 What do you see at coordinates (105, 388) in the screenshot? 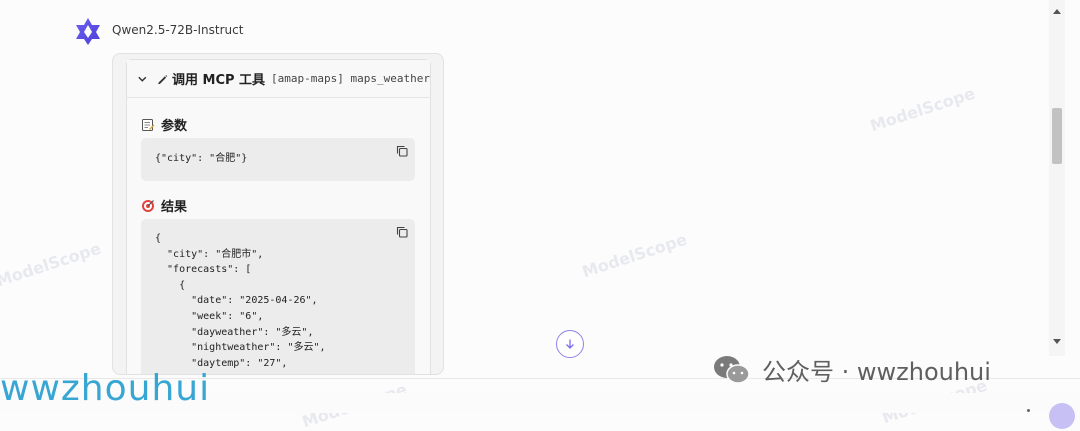
I see `brand-watermark-left: wwzhouhui` at bounding box center [105, 388].